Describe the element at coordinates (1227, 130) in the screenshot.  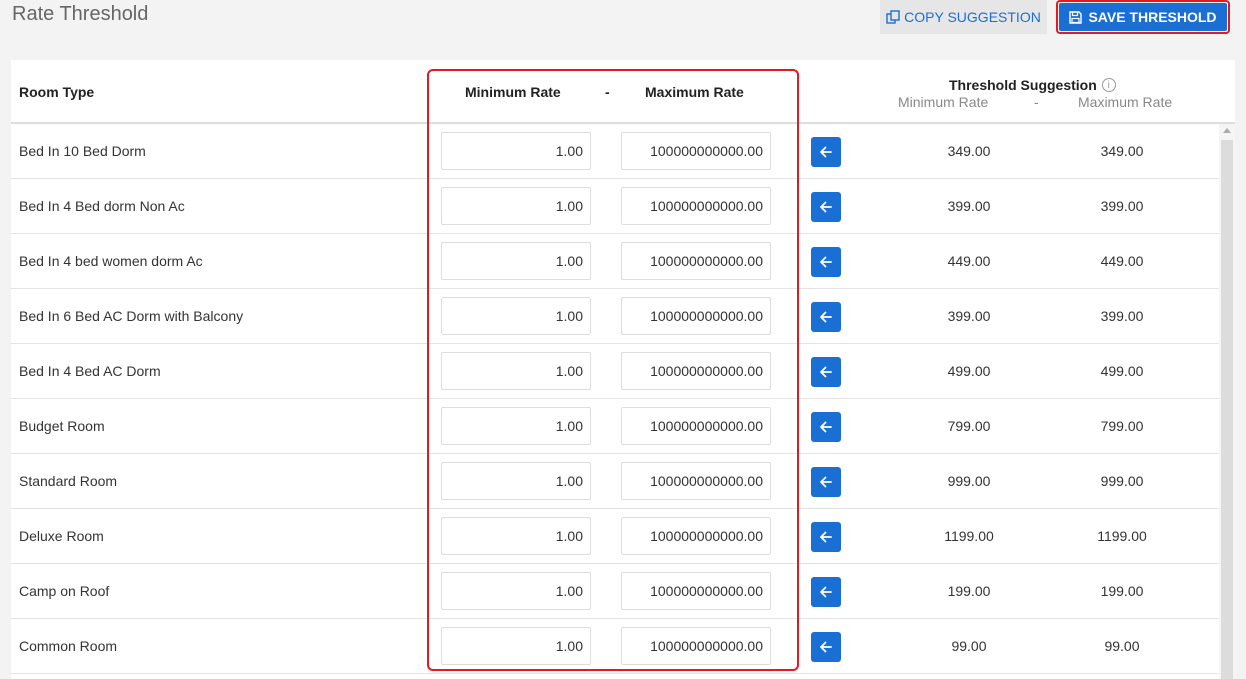
I see `scroll-up-arrow-icon` at that location.